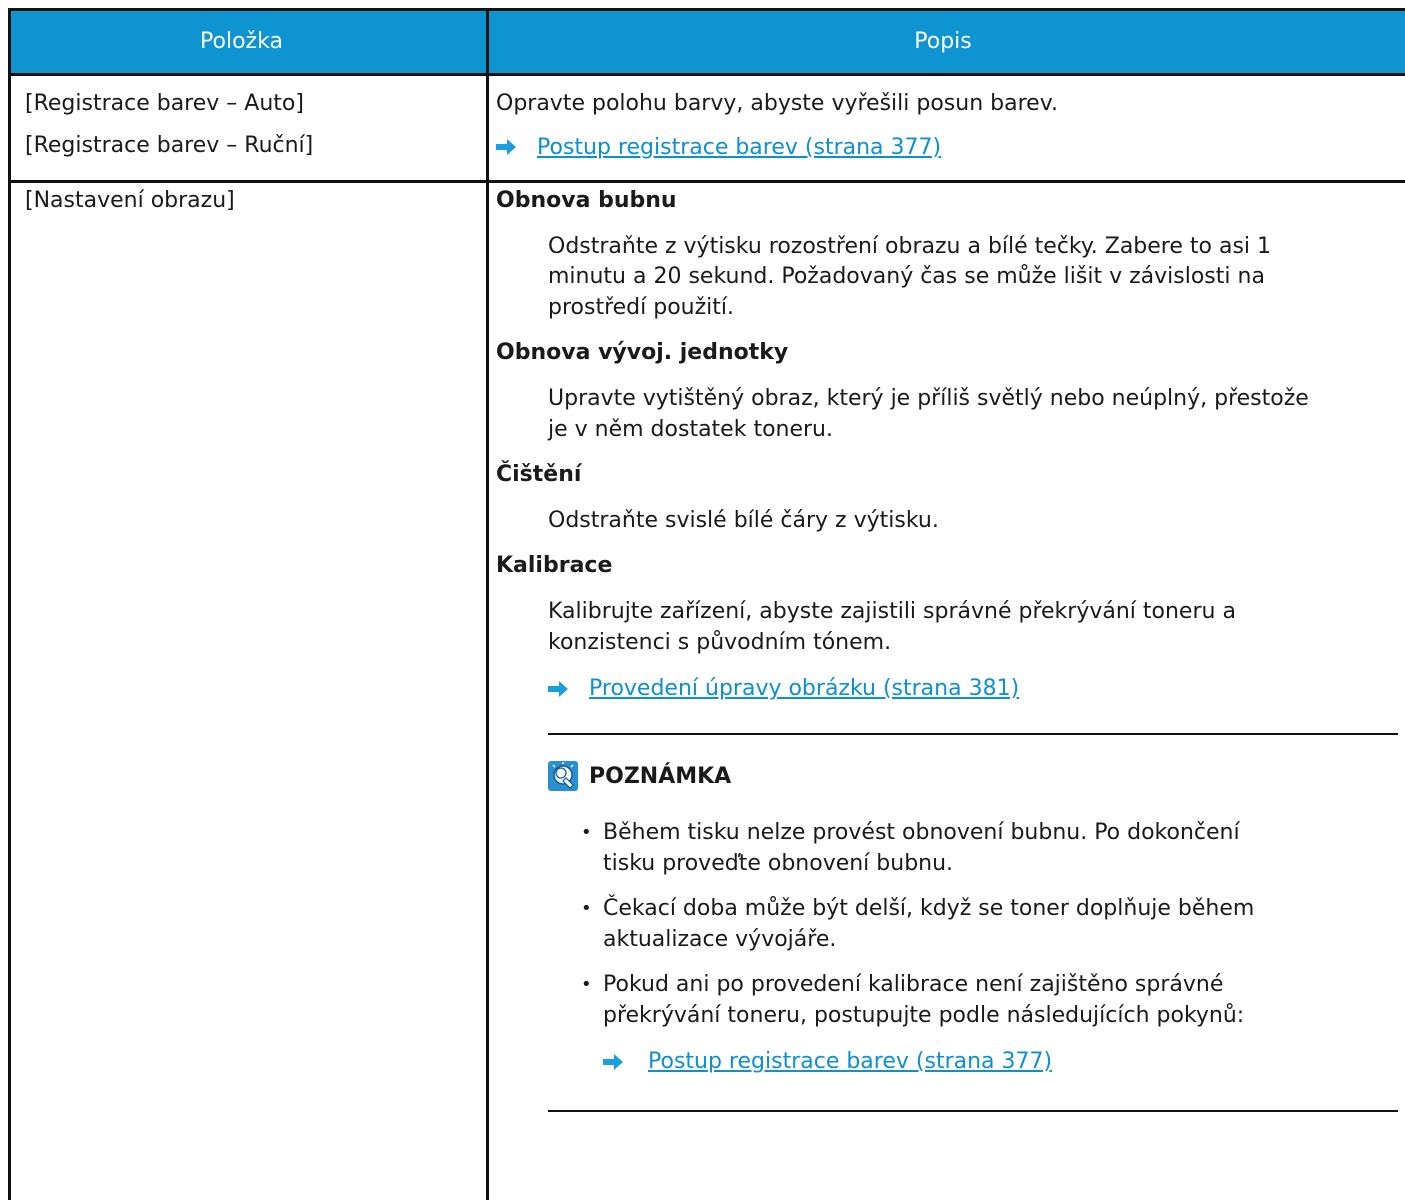 Image resolution: width=1405 pixels, height=1200 pixels. I want to click on developer-refresh-text-line: je v něm dostatek toneru., so click(690, 429).